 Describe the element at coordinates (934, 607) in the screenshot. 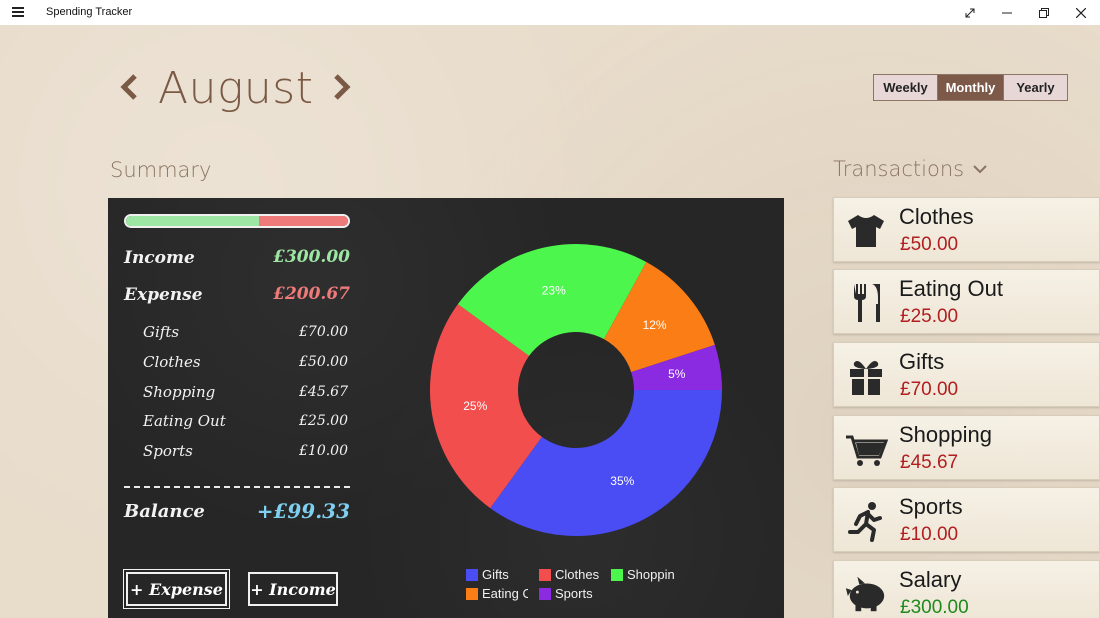

I see `transaction-amount: £300.00` at that location.